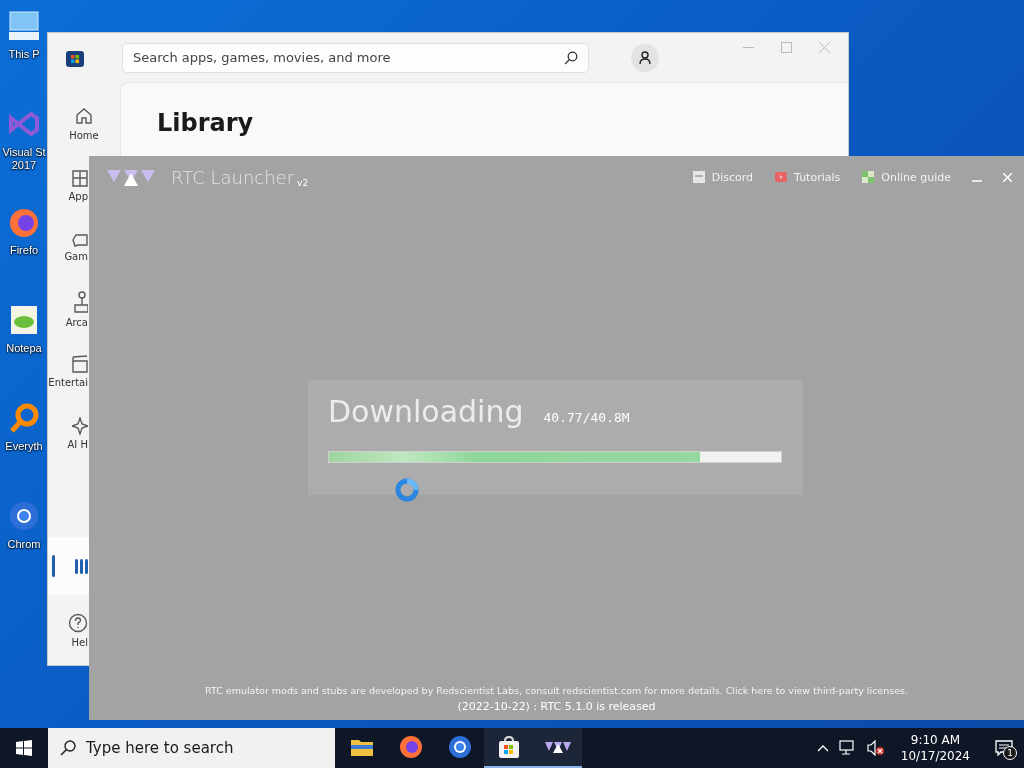  Describe the element at coordinates (1010, 753) in the screenshot. I see `notification-count: 1` at that location.